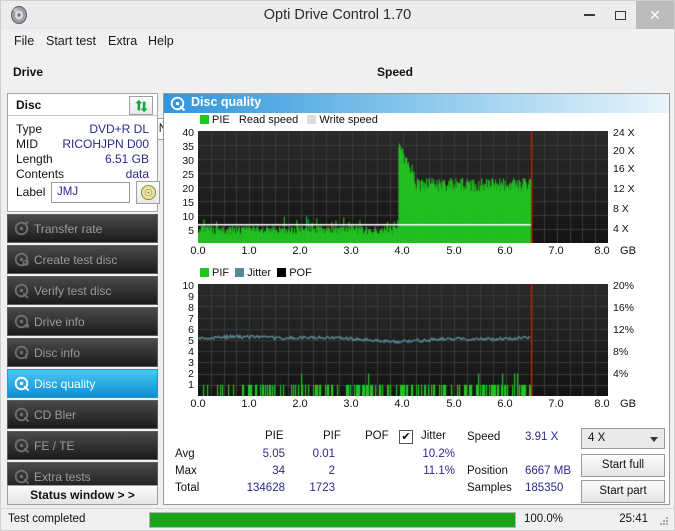  I want to click on stats-col-pof: POF, so click(377, 436).